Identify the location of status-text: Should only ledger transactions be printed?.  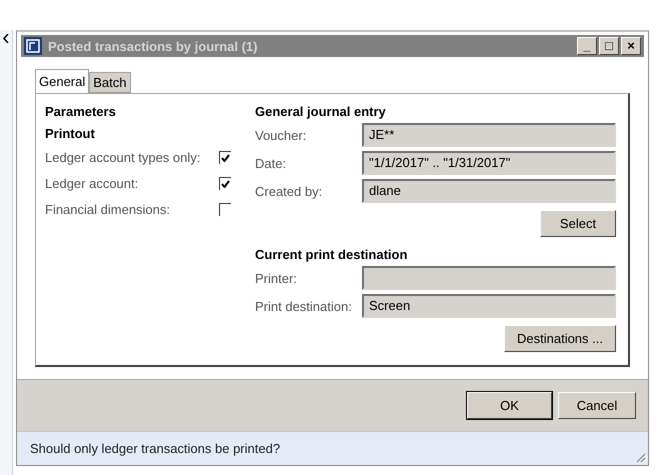
(155, 448).